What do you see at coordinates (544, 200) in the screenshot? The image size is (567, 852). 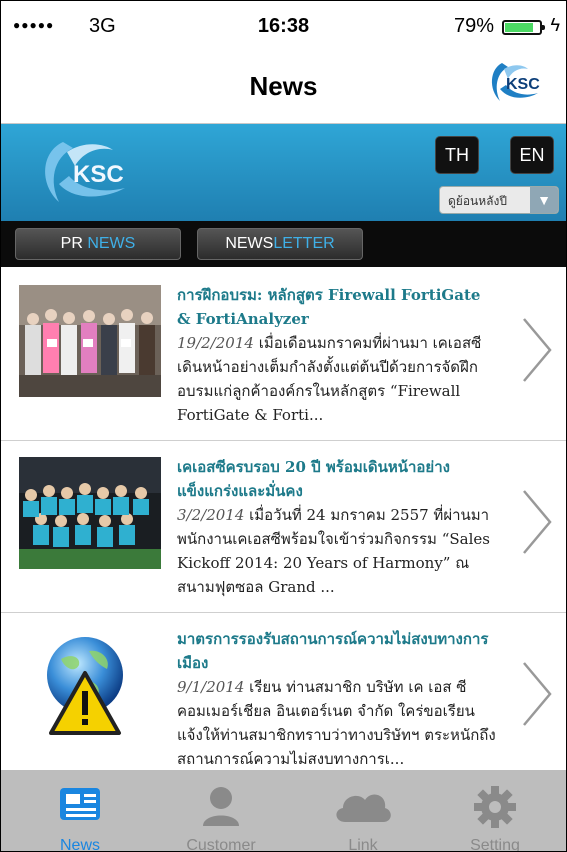 I see `chevron-down-icon: ▼` at bounding box center [544, 200].